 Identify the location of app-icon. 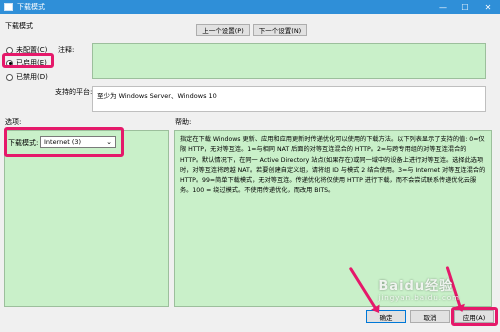
(8, 7).